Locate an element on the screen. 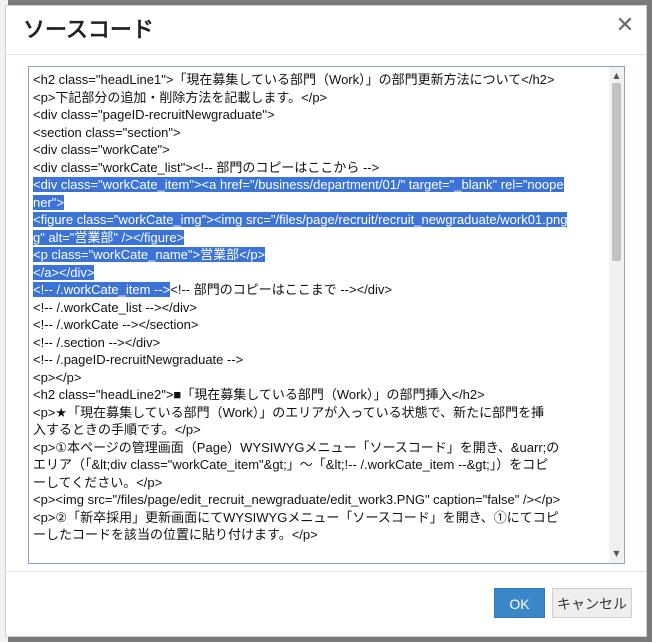 The height and width of the screenshot is (642, 652). code-text: <!-- /.workCate_list --></div> is located at coordinates (115, 307).